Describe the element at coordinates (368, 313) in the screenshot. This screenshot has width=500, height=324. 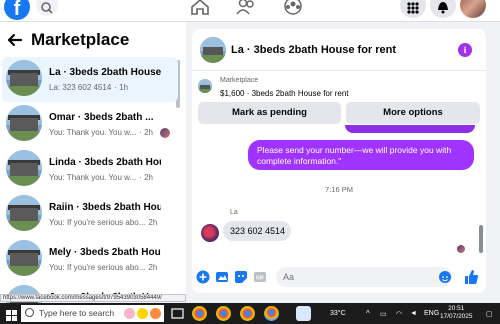
I see `tray-chevron-icon: ^` at that location.